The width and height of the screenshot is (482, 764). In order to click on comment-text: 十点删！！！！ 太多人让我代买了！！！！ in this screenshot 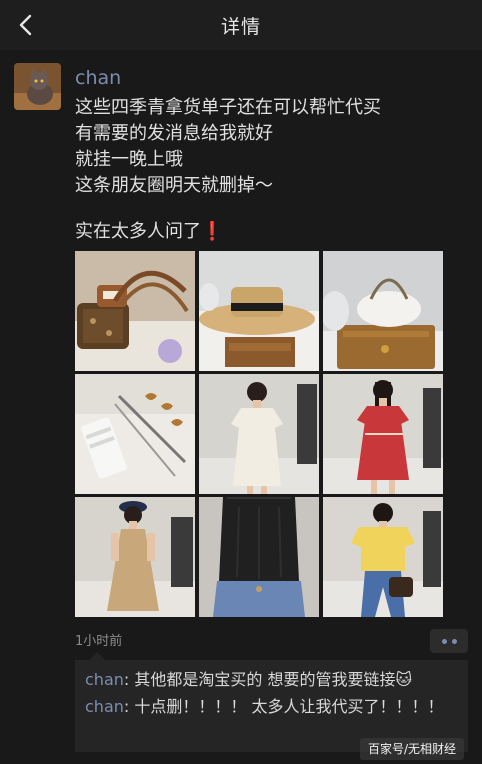, I will do `click(289, 706)`.